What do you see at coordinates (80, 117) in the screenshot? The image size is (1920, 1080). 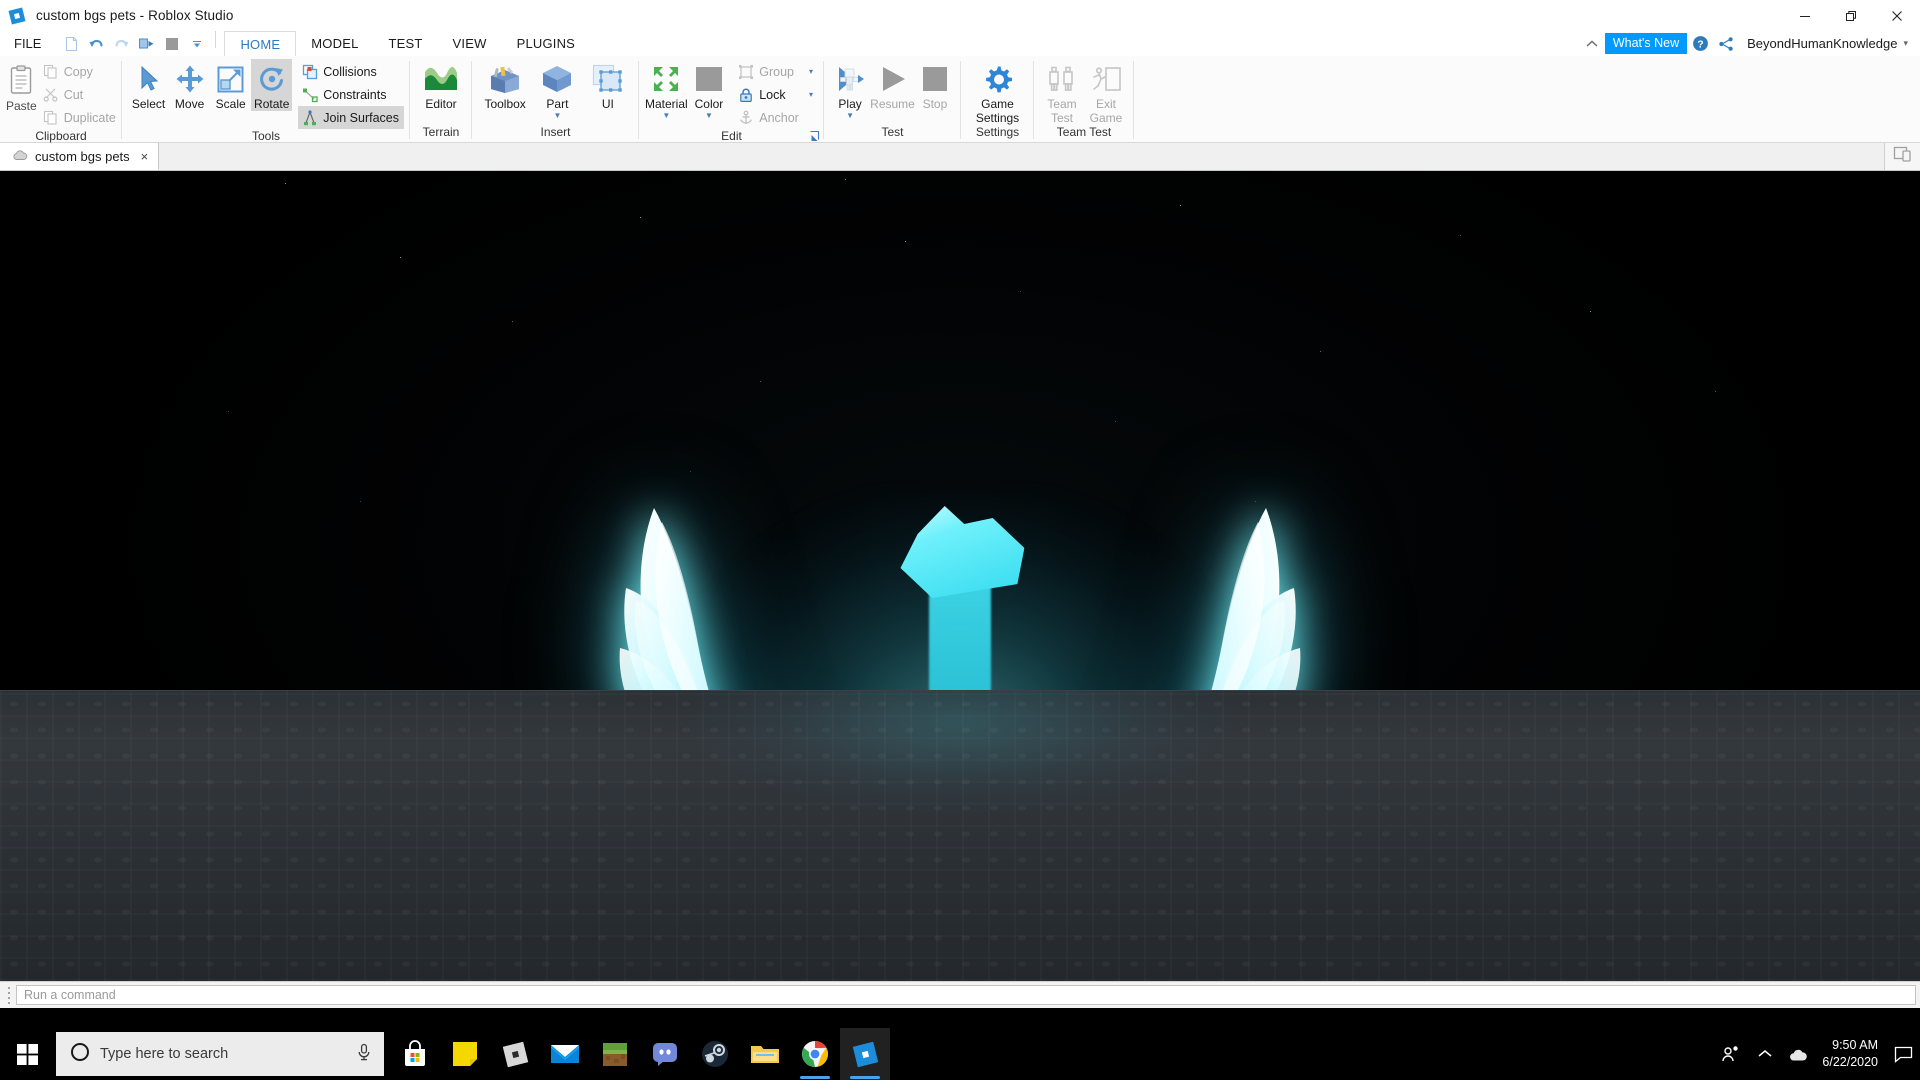 I see `duplicate-button: Duplicate` at bounding box center [80, 117].